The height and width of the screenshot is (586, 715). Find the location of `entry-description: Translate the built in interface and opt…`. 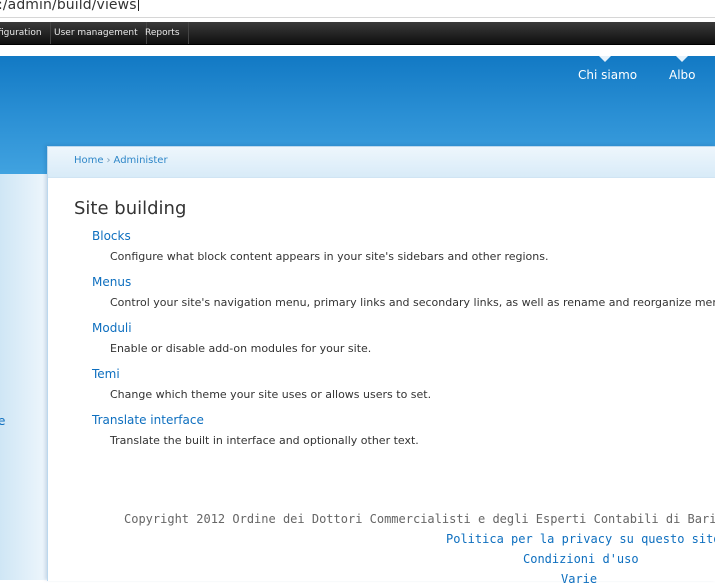

entry-description: Translate the built in interface and opt… is located at coordinates (264, 440).